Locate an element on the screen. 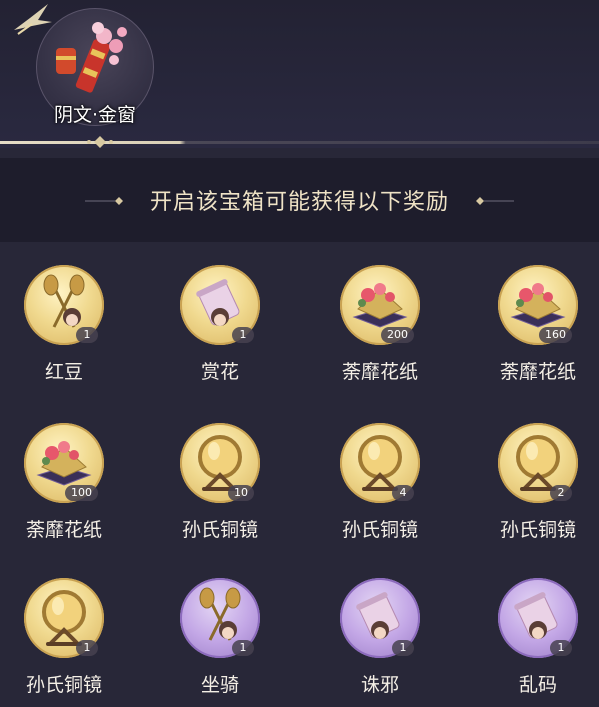 The width and height of the screenshot is (599, 707). reward-name: 诛邪 is located at coordinates (379, 685).